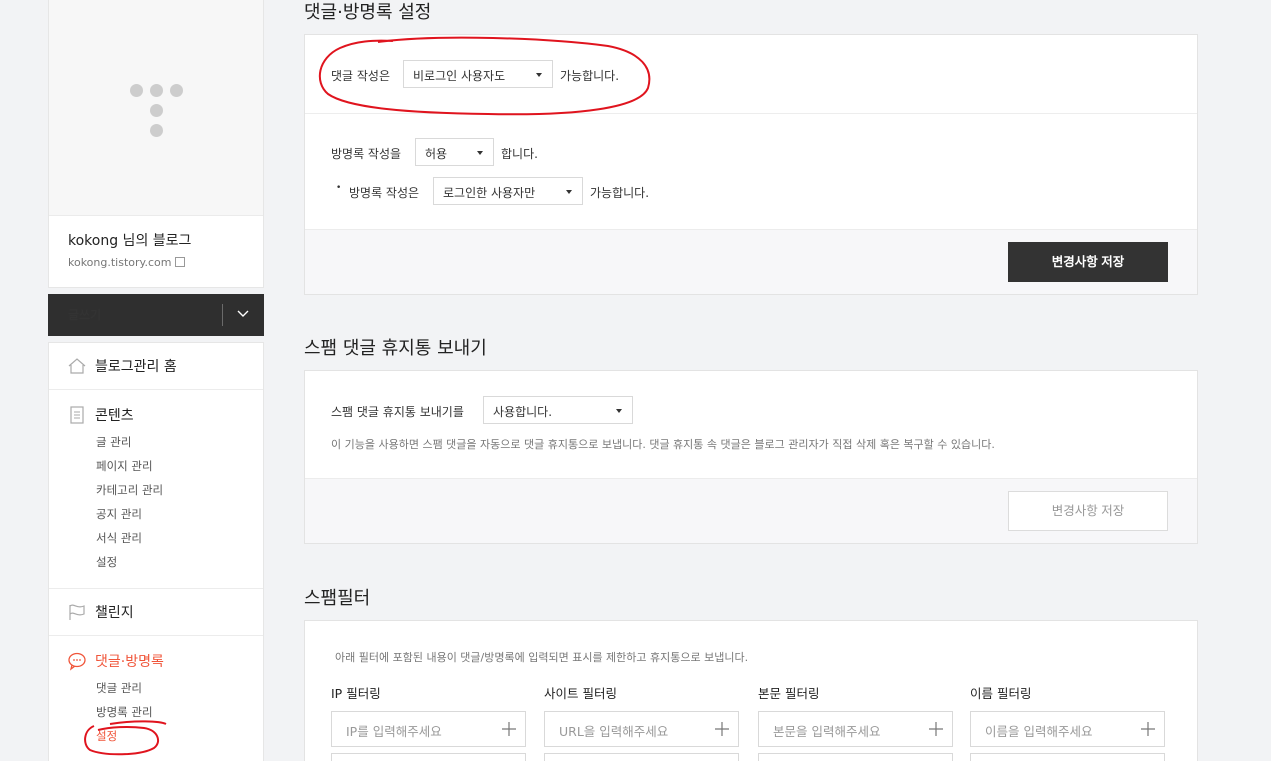 The height and width of the screenshot is (761, 1271). What do you see at coordinates (114, 612) in the screenshot?
I see `sidebar-item-challenge: 챌린지` at bounding box center [114, 612].